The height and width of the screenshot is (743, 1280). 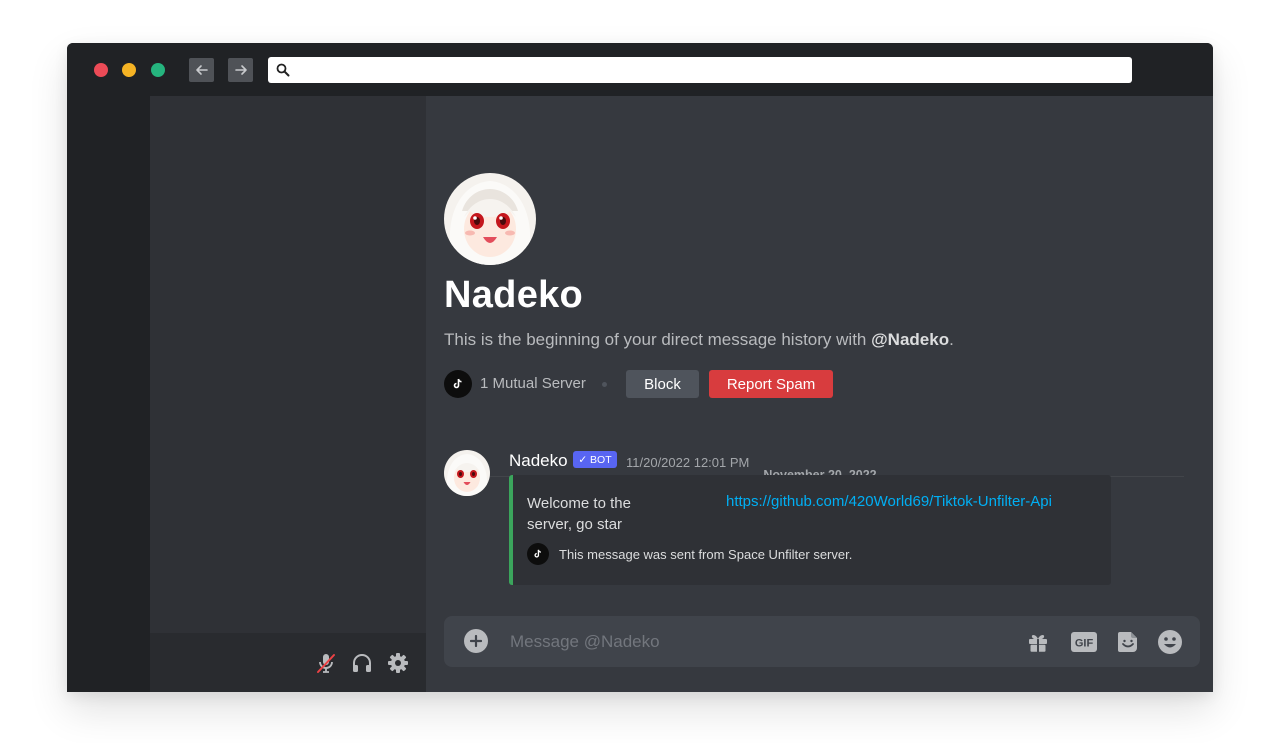 I want to click on embed-footer-server-icon, so click(x=538, y=554).